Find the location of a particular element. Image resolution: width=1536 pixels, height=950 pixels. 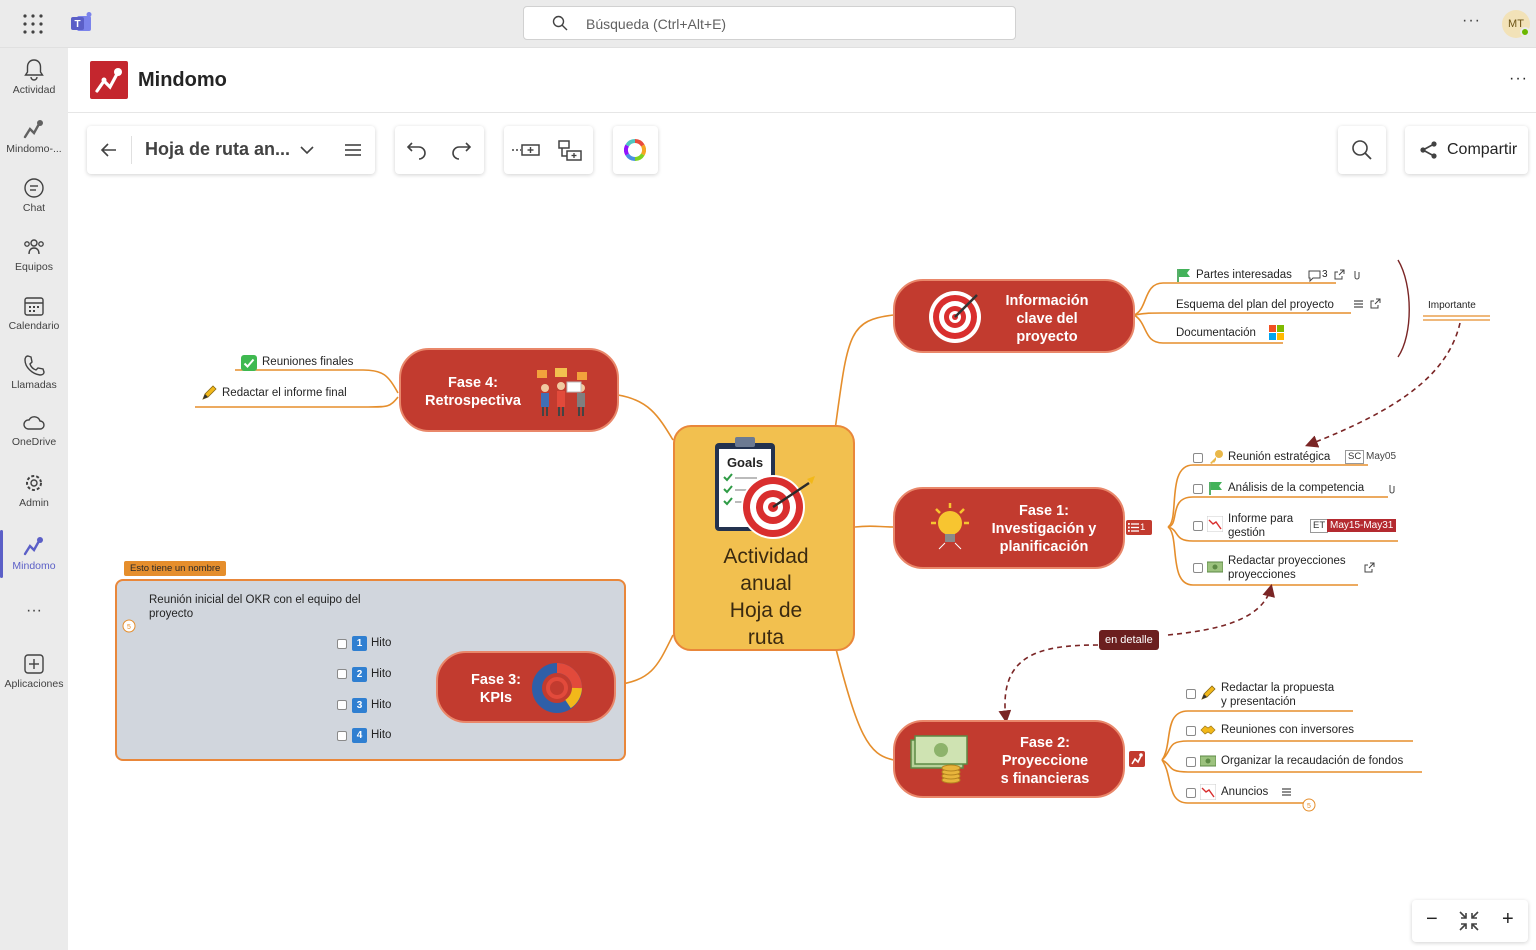

resource-tag: SC is located at coordinates (1355, 457).